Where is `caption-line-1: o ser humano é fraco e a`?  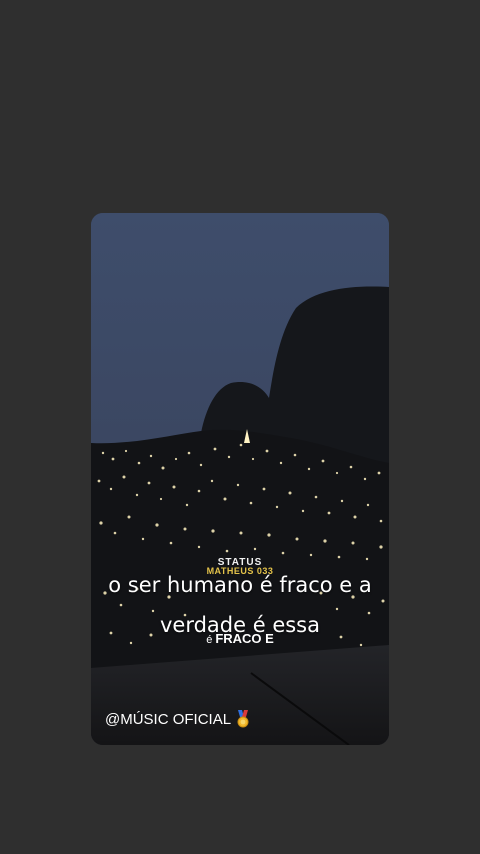 caption-line-1: o ser humano é fraco e a is located at coordinates (240, 585).